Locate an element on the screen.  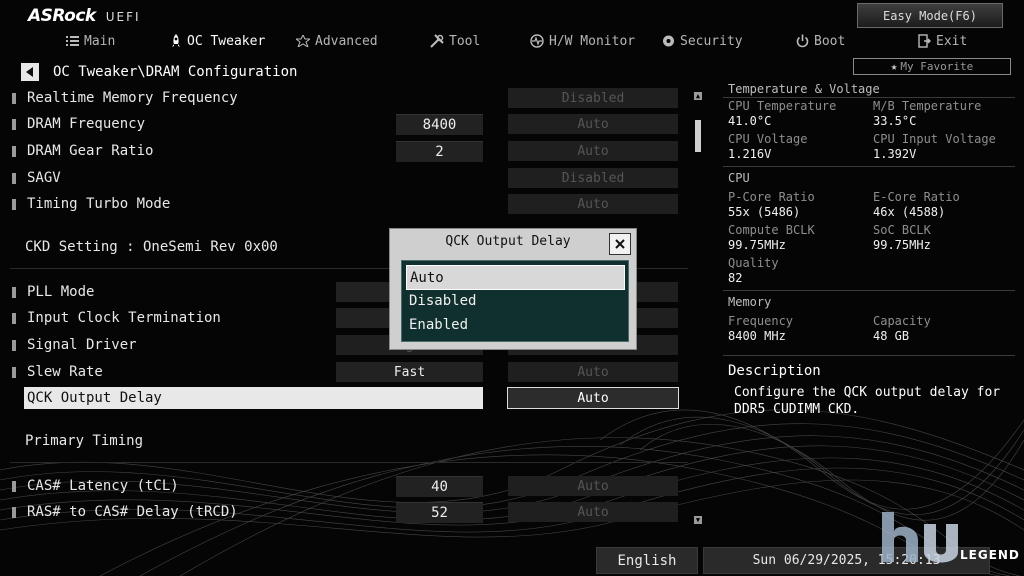
dialog-option-list: Auto Disabled Enabled is located at coordinates (515, 301).